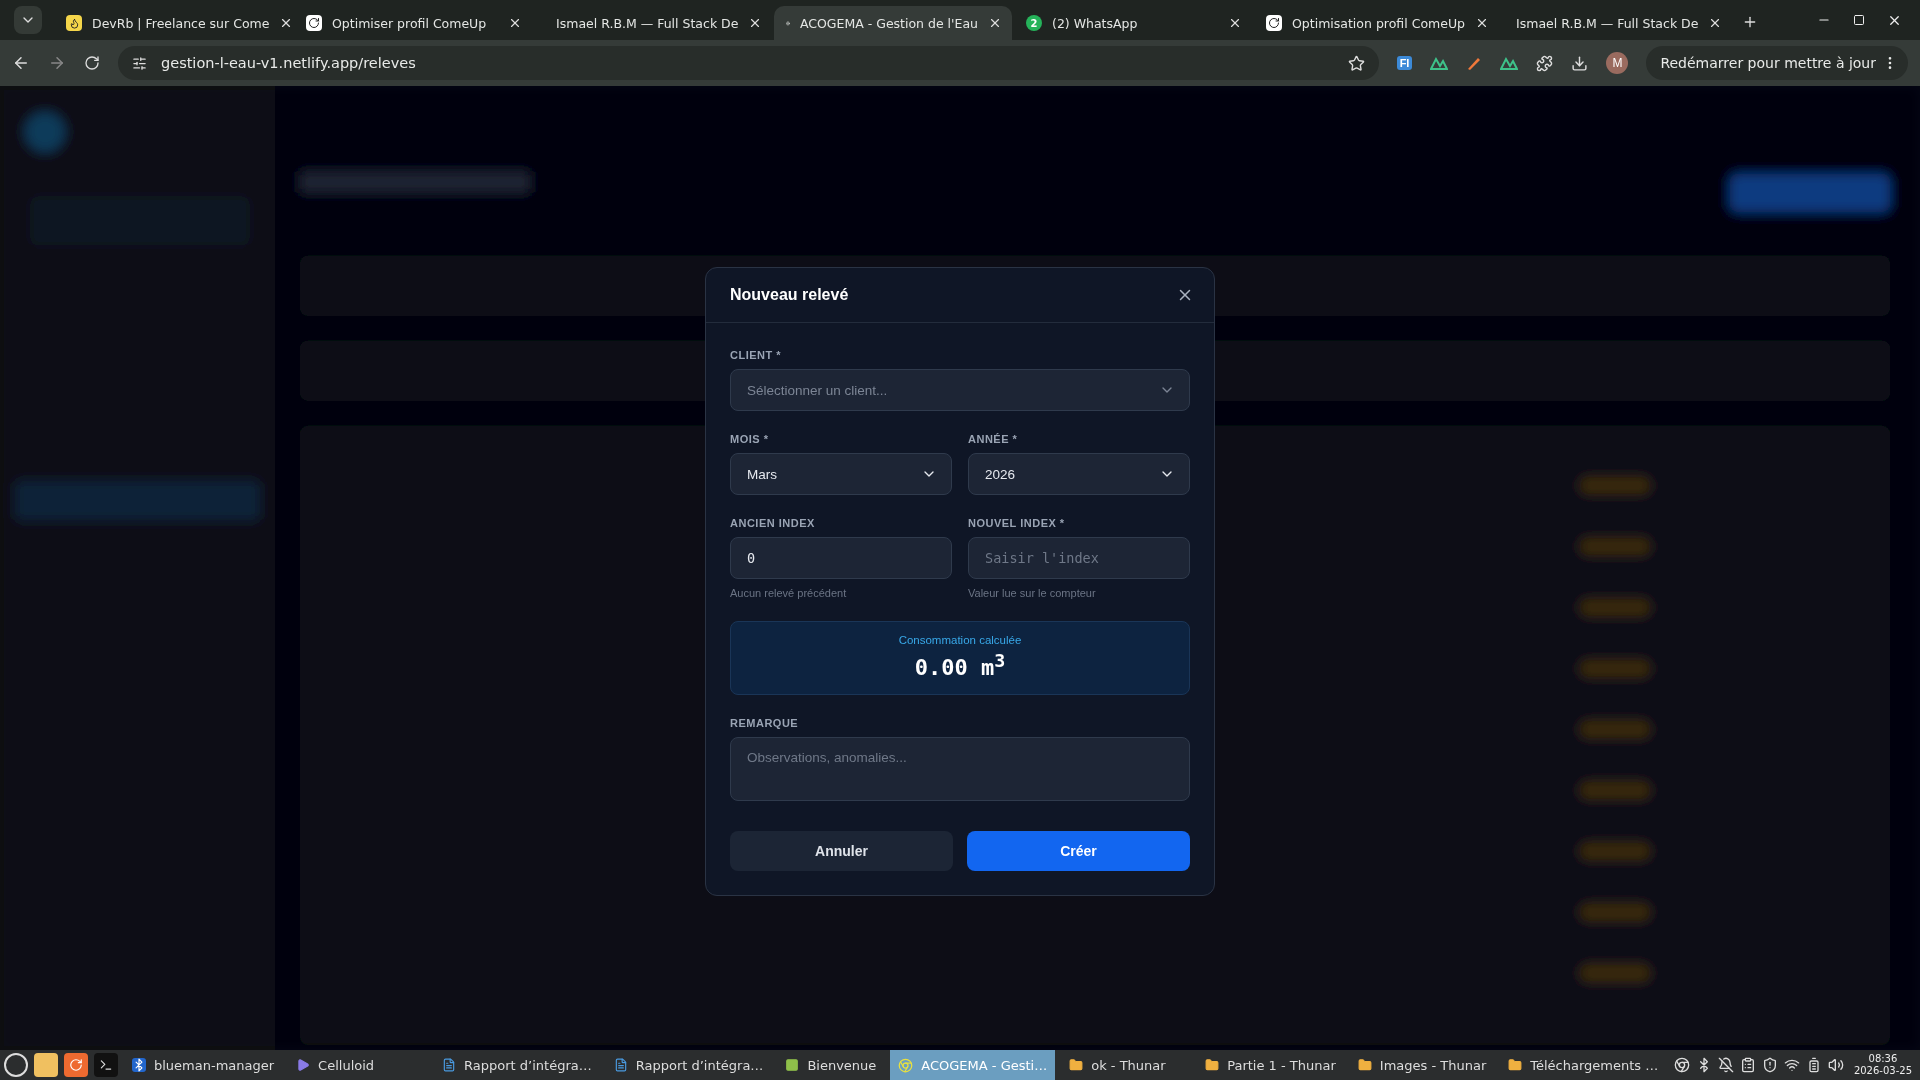 The image size is (1920, 1080). What do you see at coordinates (289, 63) in the screenshot?
I see `url-text: gestion-l-eau-v1.netlify.app/releves` at bounding box center [289, 63].